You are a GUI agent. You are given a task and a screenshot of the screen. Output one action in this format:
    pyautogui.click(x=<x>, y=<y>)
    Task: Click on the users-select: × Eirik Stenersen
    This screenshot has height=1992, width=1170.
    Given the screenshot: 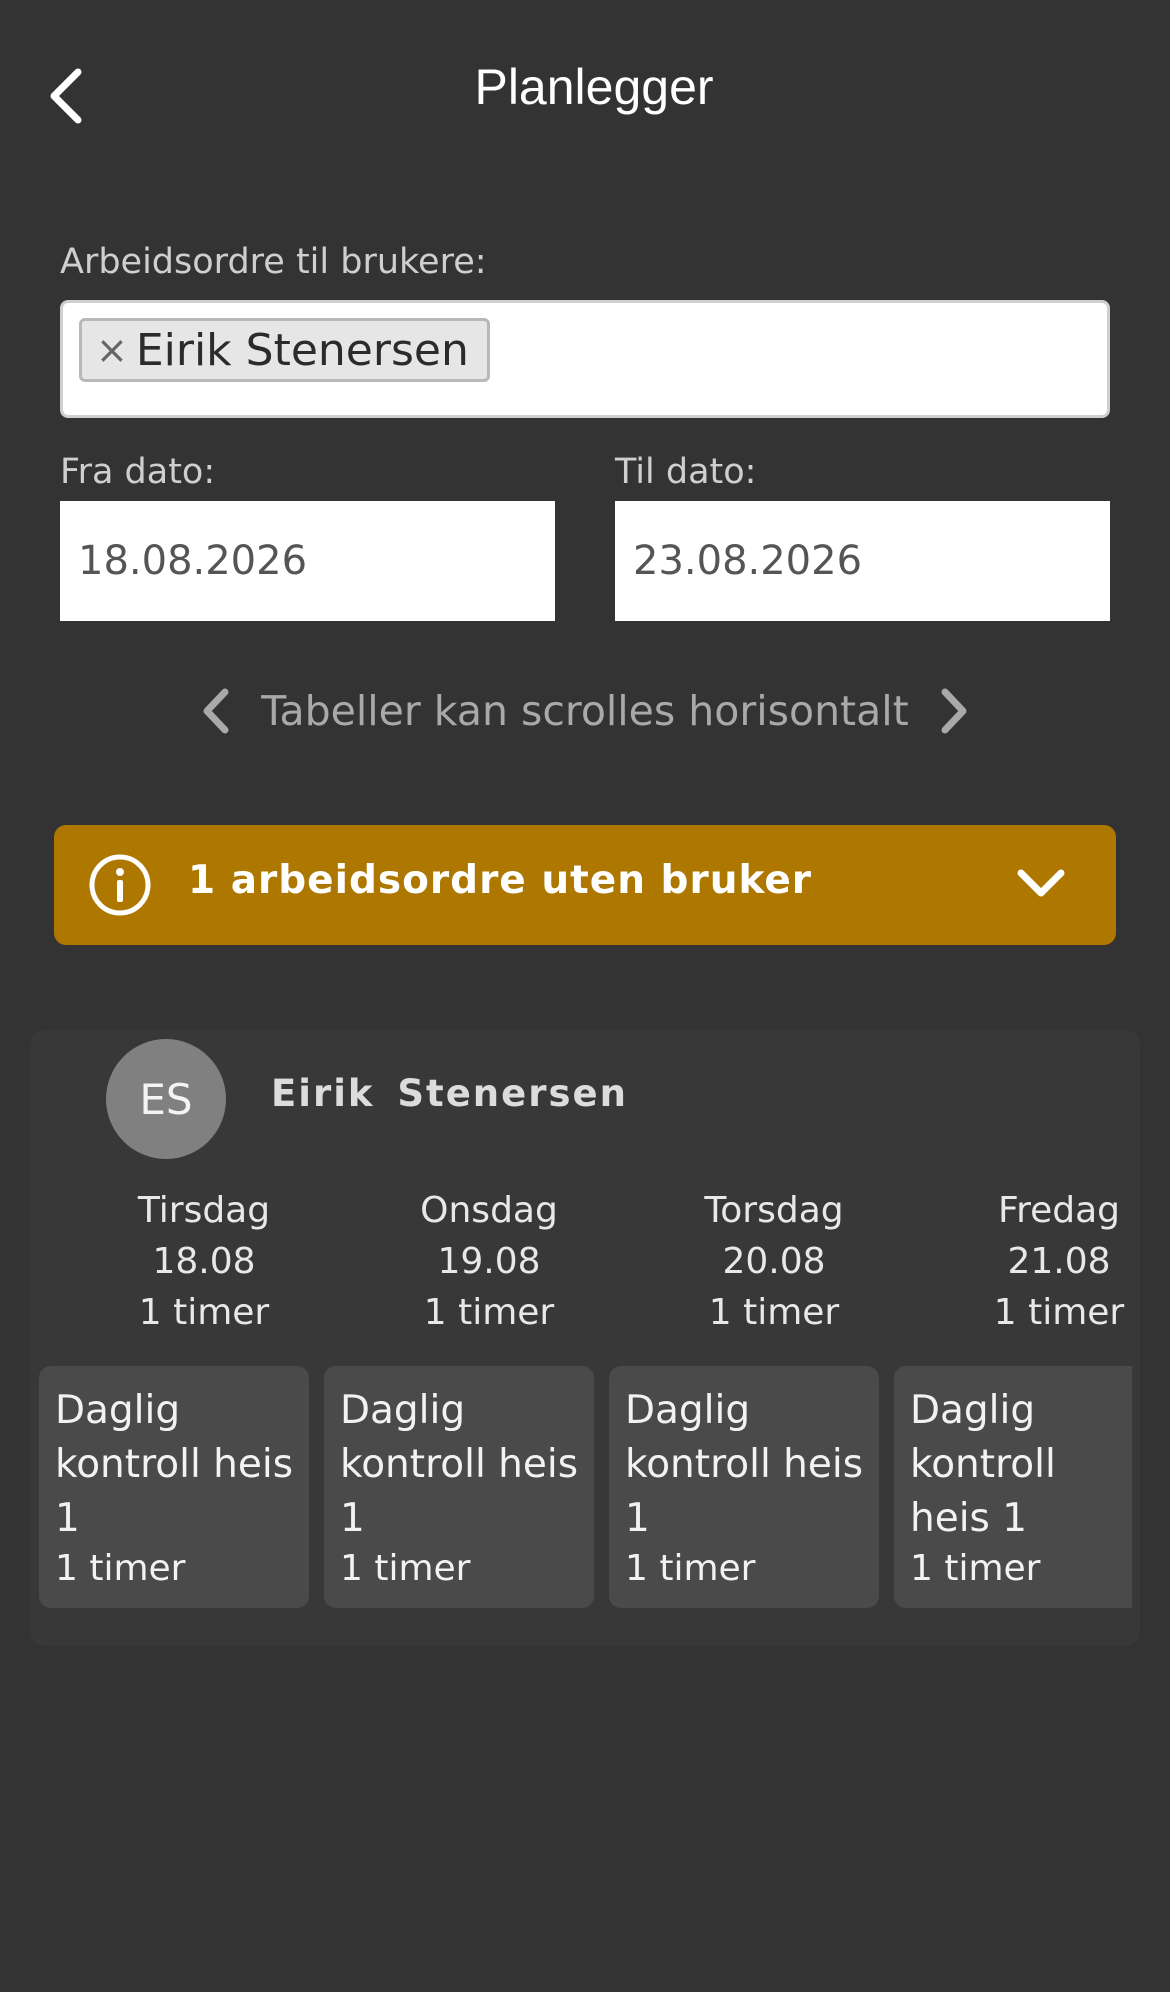 What is the action you would take?
    pyautogui.click(x=585, y=359)
    